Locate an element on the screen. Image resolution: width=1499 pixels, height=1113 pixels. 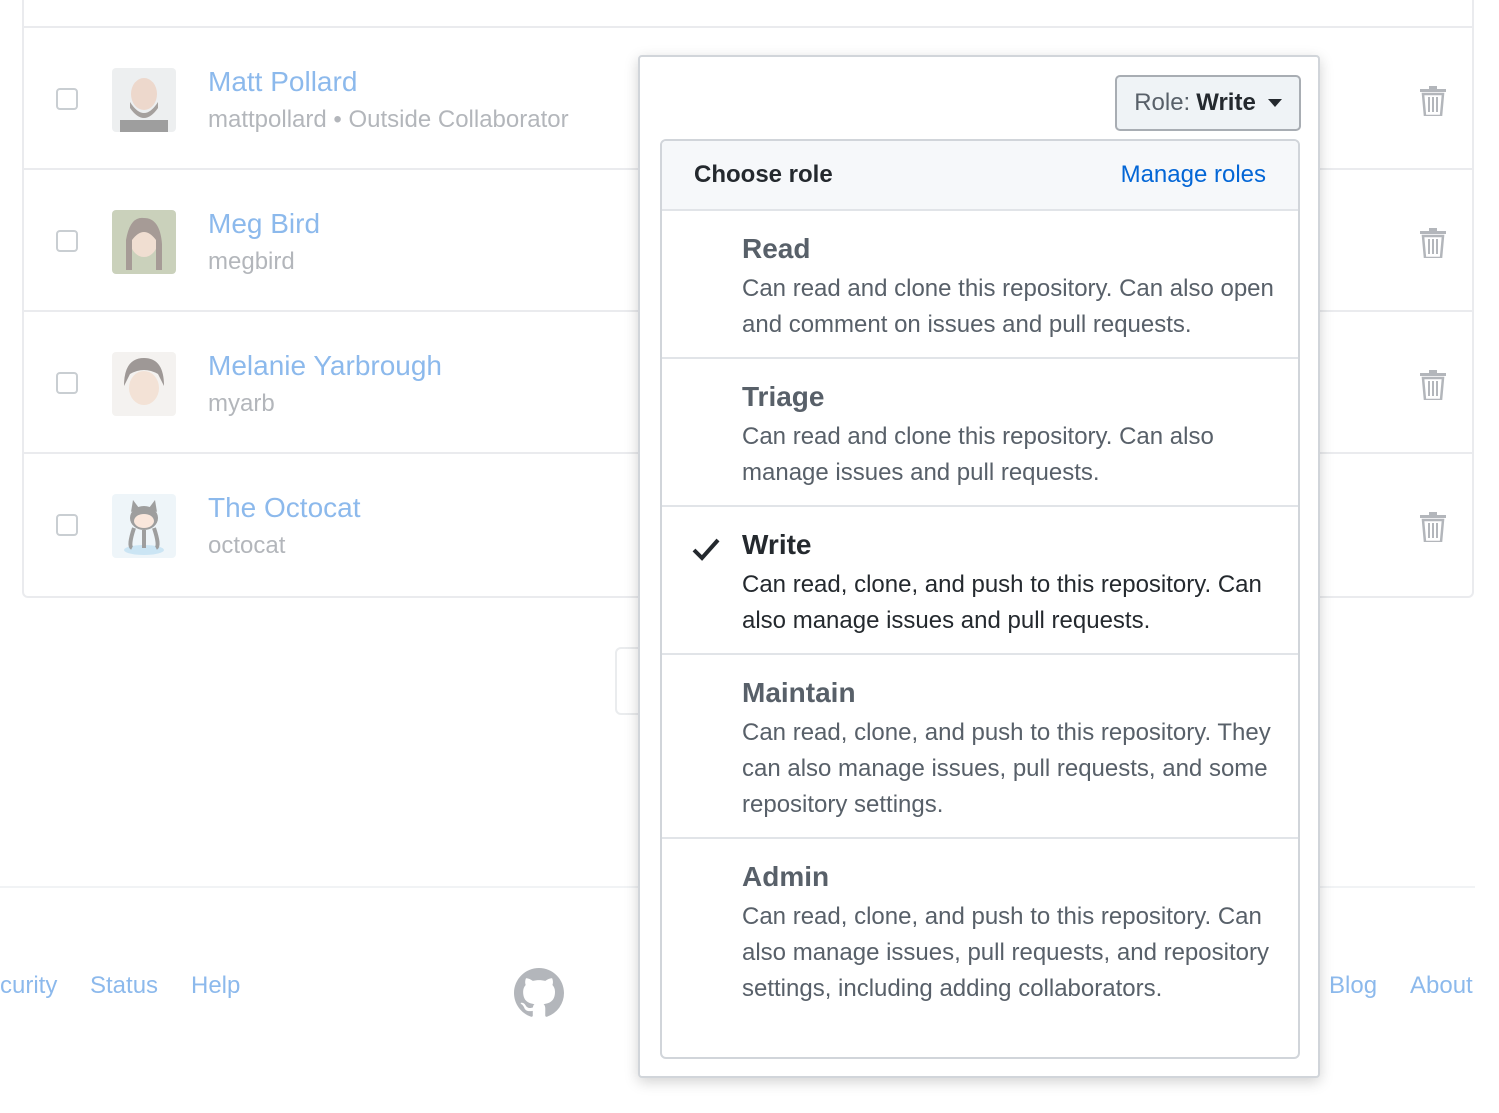
github-mark-icon is located at coordinates (539, 993).